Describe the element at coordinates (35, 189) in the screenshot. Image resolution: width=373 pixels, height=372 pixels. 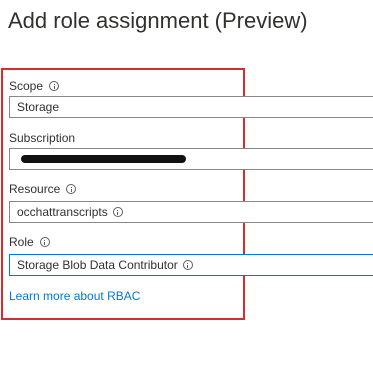
I see `resource-label: Resource` at that location.